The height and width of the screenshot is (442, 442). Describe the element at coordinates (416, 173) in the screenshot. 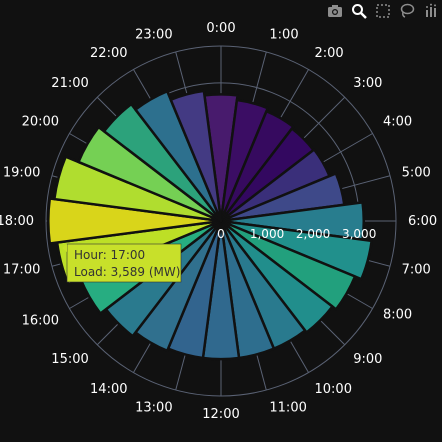

I see `angular-tick-label: 5:00` at that location.